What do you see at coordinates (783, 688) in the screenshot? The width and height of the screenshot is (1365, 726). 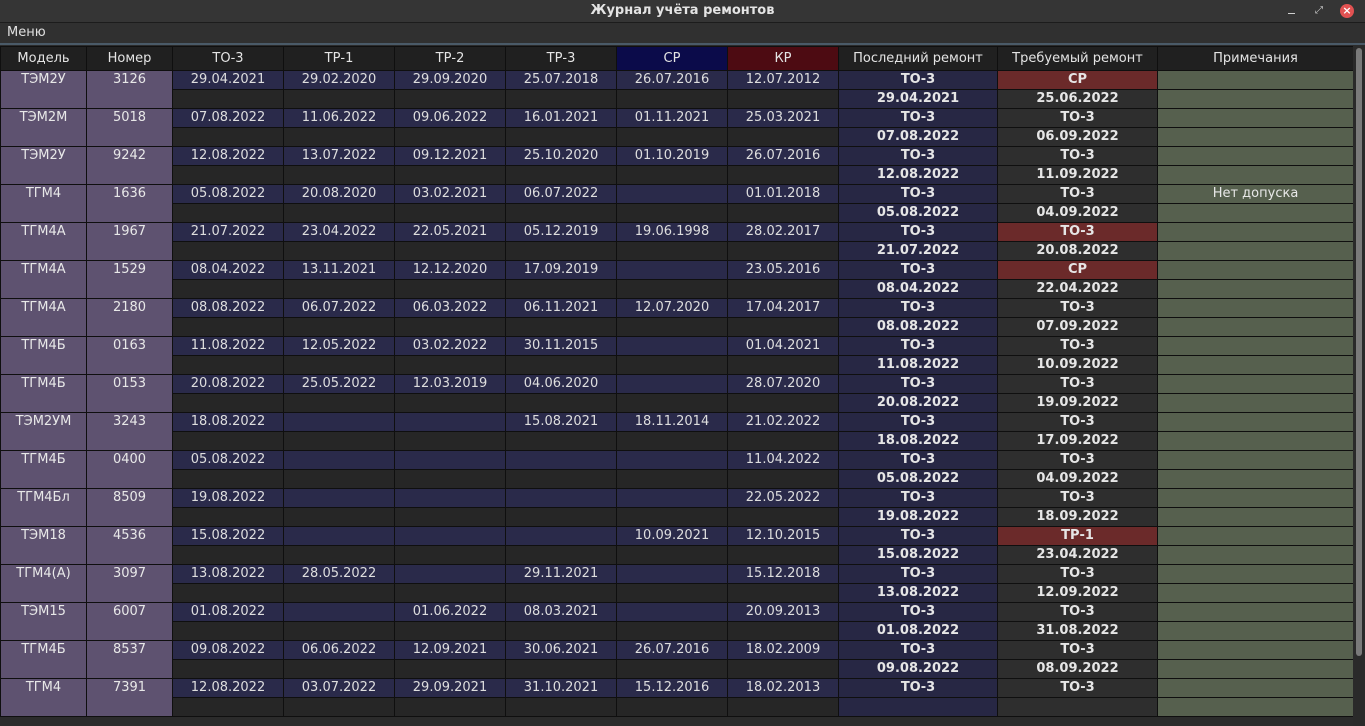 I see `kr-date-cell: 18.02.2013` at bounding box center [783, 688].